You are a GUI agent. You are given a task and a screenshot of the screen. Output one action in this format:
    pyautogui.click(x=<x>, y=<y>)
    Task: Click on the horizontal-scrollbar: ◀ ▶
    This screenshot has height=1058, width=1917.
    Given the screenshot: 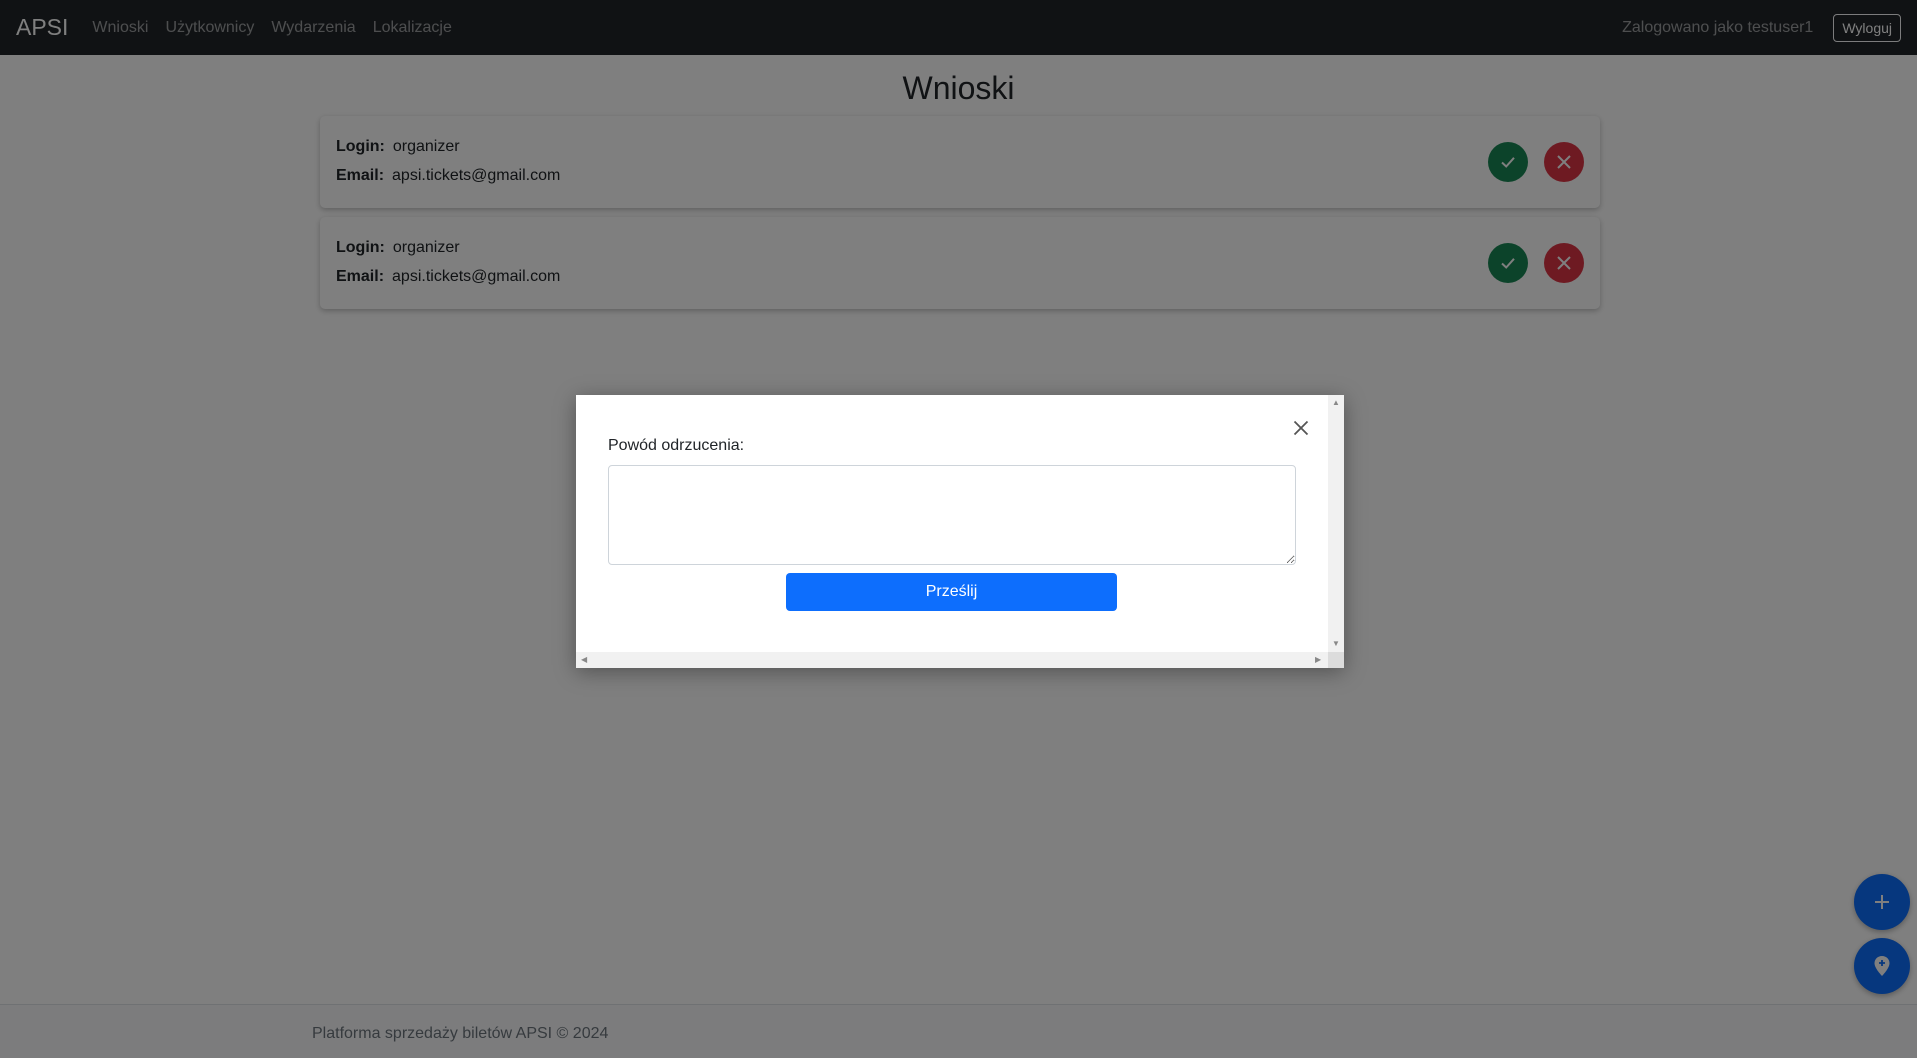 What is the action you would take?
    pyautogui.click(x=952, y=660)
    